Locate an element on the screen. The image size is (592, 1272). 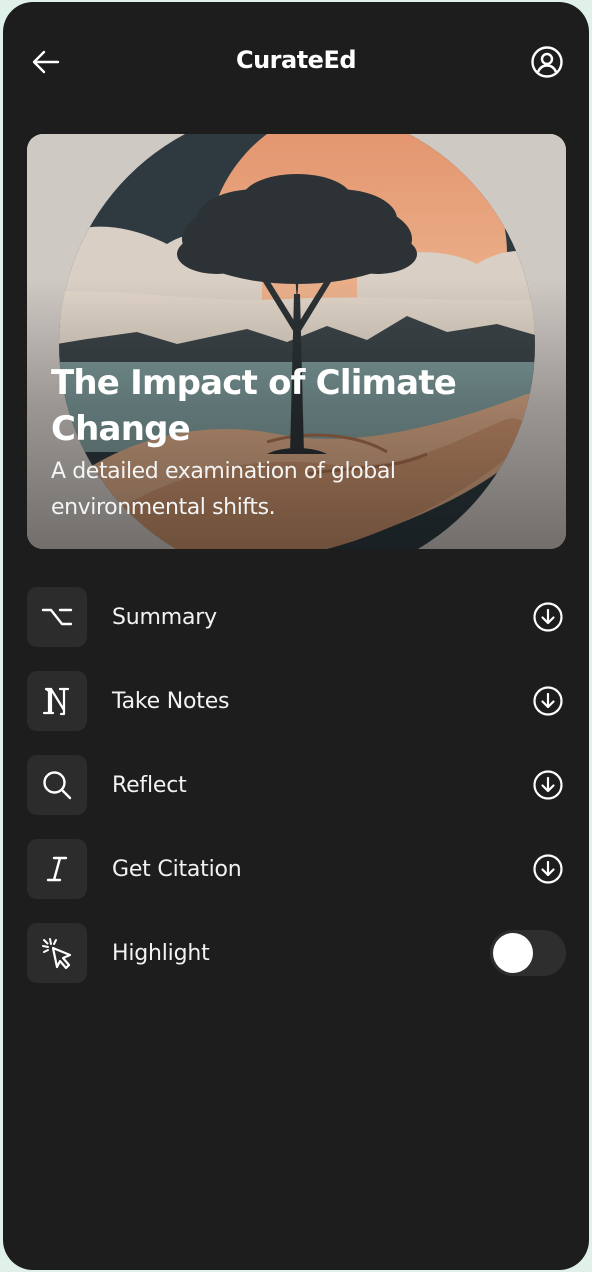
menu-item-highlight: Highlight is located at coordinates (296, 953).